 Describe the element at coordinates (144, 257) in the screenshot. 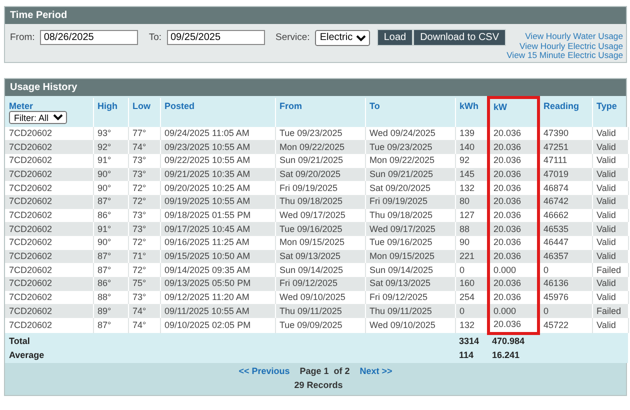

I see `temperature-cell: 71°` at that location.